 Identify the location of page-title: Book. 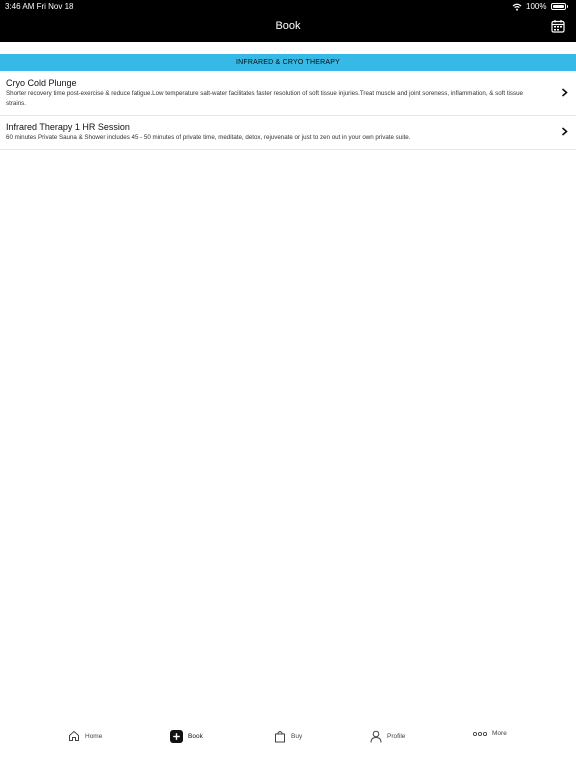
(288, 26).